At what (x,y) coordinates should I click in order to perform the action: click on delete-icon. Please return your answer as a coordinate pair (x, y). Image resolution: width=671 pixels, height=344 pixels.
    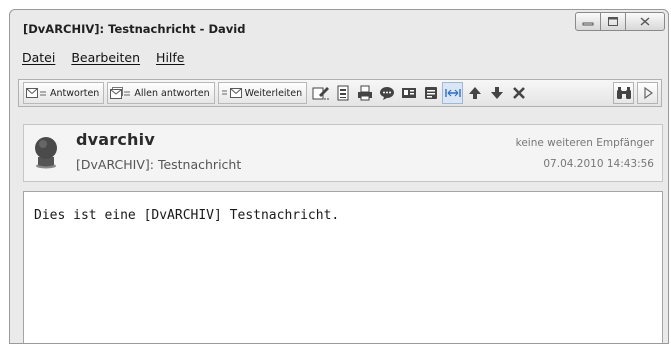
    Looking at the image, I should click on (518, 93).